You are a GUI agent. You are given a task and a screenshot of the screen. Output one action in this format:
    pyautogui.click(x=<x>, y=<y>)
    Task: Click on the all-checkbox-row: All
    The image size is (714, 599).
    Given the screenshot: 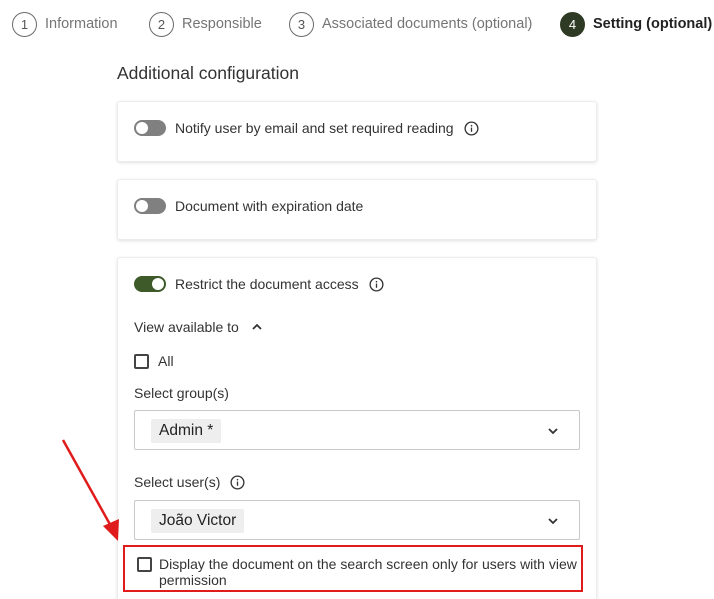 What is the action you would take?
    pyautogui.click(x=154, y=361)
    